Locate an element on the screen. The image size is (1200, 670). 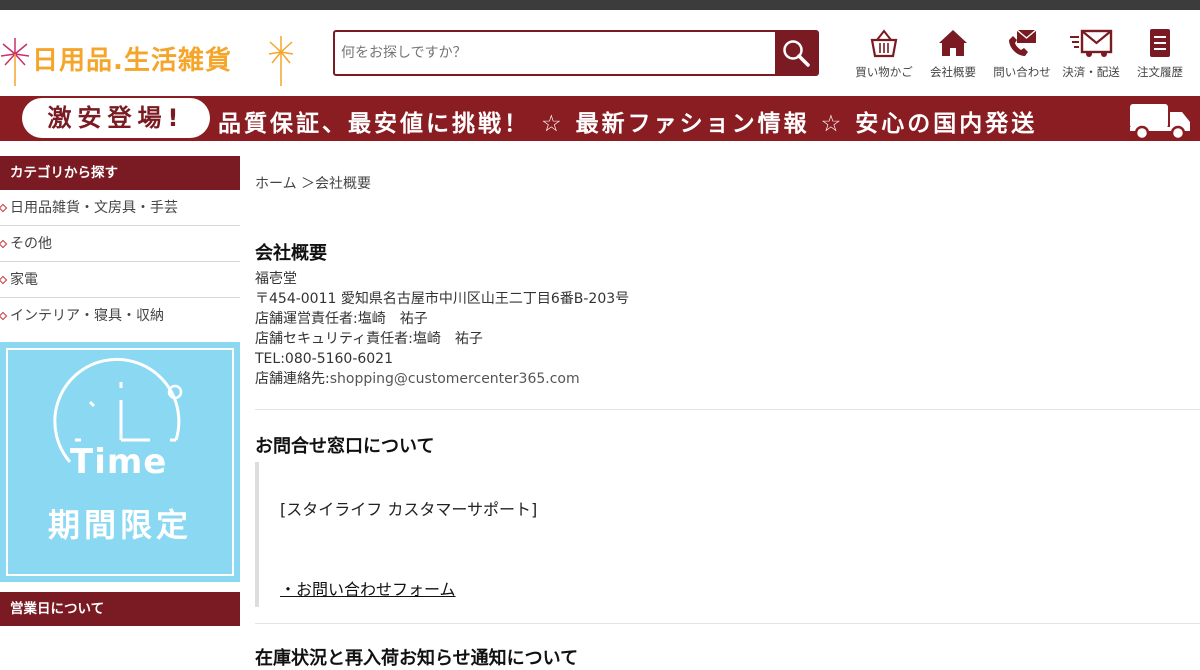
nav-delivery: 決済・配送 is located at coordinates (1091, 54).